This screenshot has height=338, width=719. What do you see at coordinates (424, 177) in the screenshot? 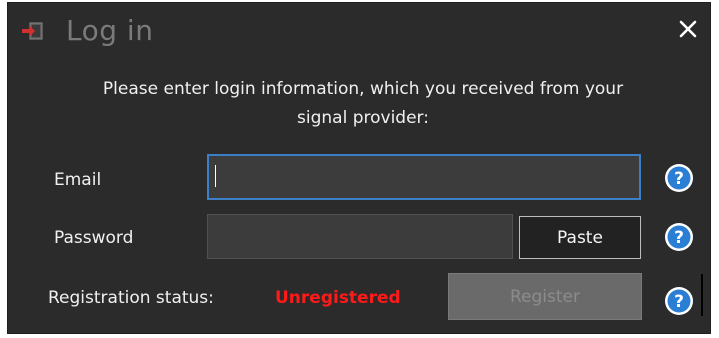
I see `email-field` at bounding box center [424, 177].